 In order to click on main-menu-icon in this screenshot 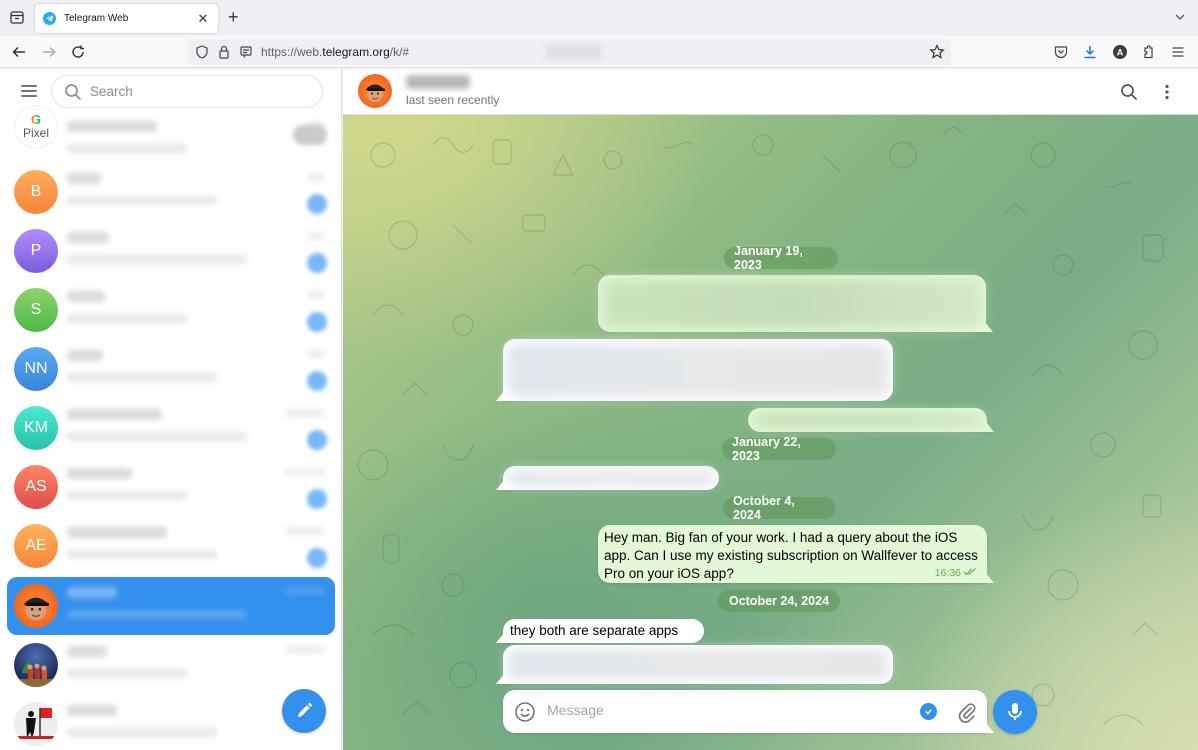, I will do `click(29, 91)`.